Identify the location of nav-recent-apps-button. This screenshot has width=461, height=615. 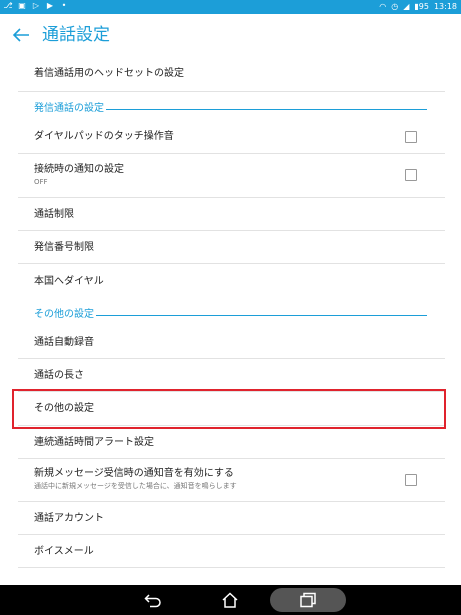
(308, 600).